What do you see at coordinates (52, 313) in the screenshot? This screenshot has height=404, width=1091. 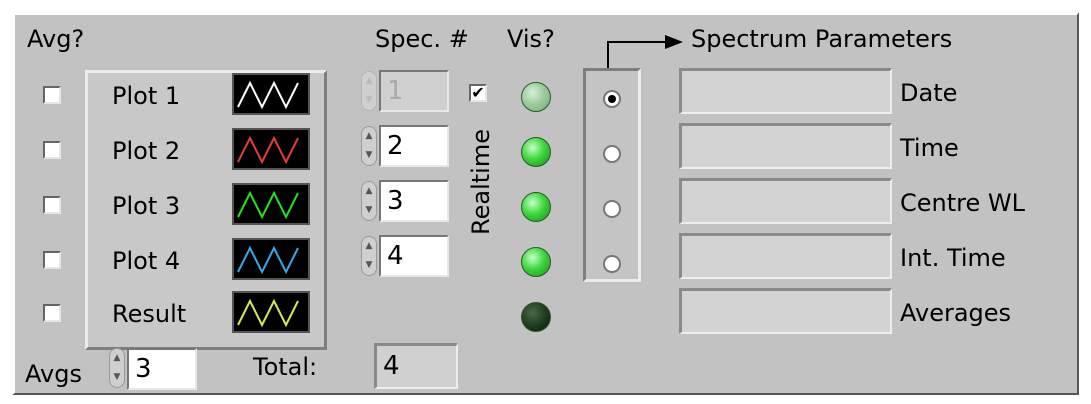 I see `avg-checkbox-result` at bounding box center [52, 313].